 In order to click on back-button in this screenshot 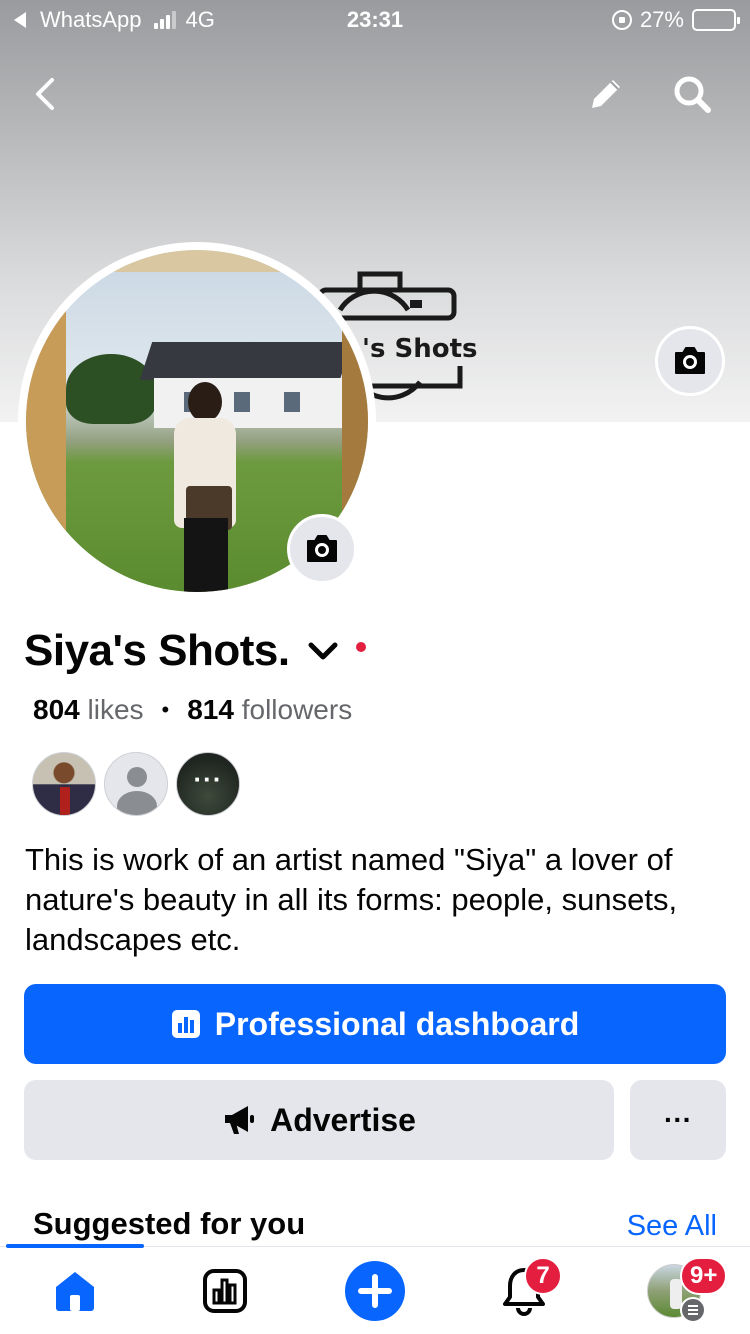, I will do `click(46, 94)`.